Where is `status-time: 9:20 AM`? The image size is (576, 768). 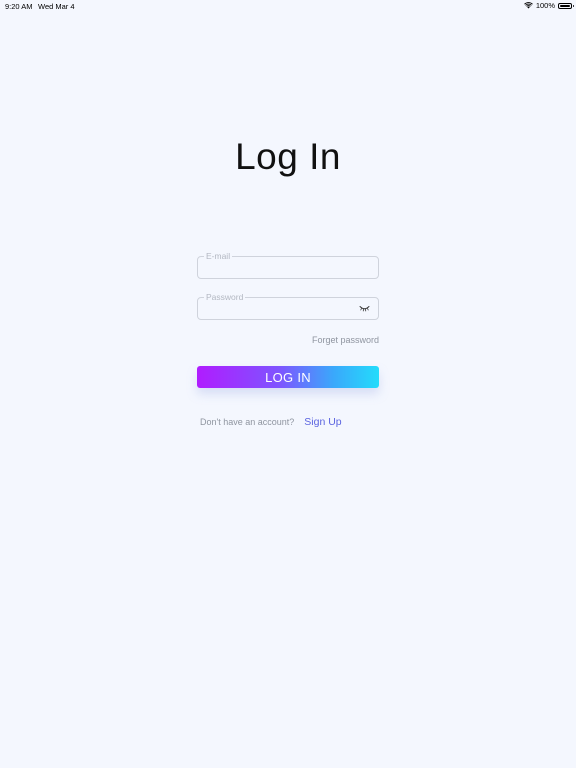
status-time: 9:20 AM is located at coordinates (19, 6).